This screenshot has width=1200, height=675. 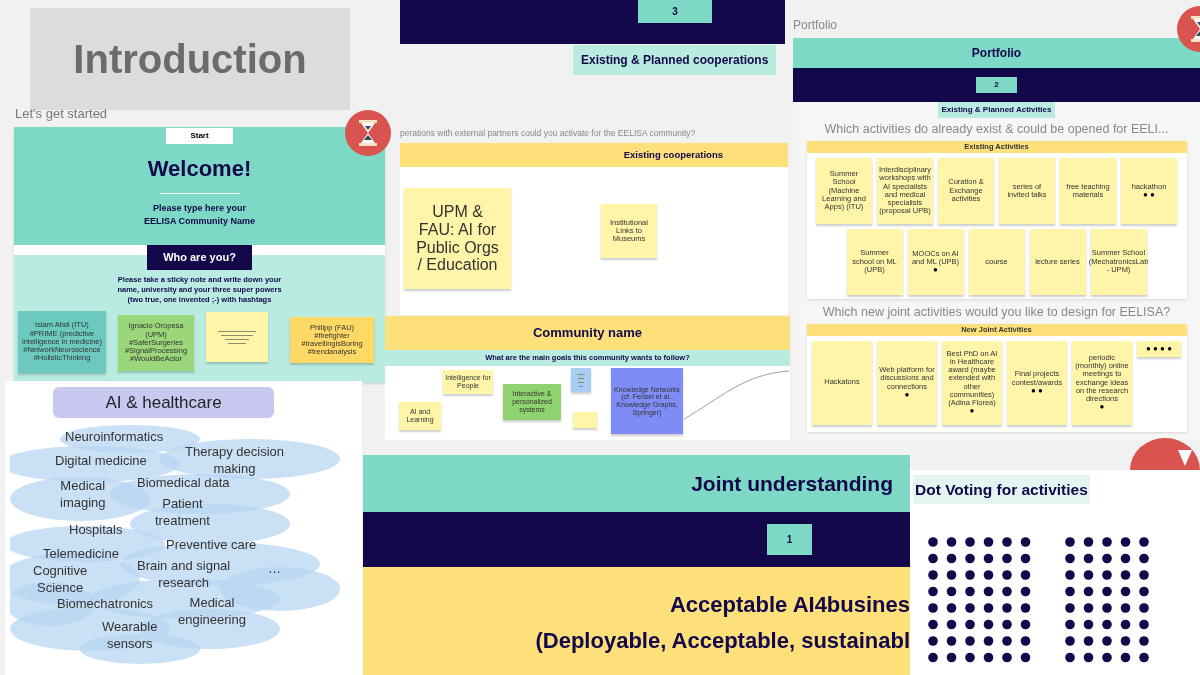 What do you see at coordinates (815, 25) in the screenshot?
I see `frame-label: Portfolio` at bounding box center [815, 25].